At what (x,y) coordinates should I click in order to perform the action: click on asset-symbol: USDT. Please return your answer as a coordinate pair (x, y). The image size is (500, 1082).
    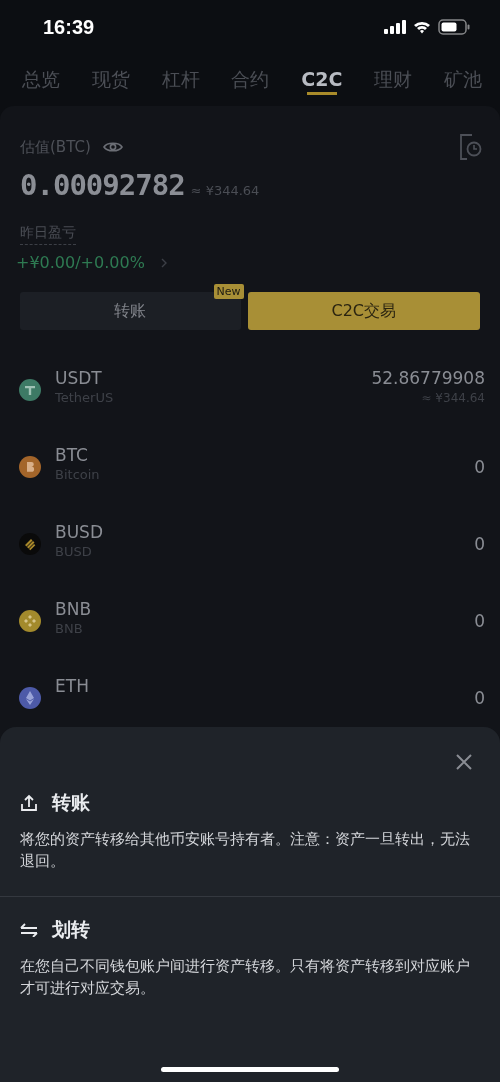
    Looking at the image, I should click on (79, 378).